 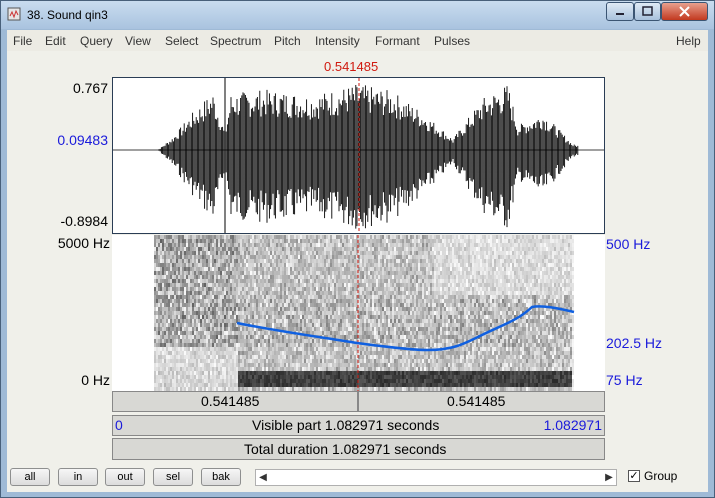 I want to click on minimize-icon, so click(x=620, y=14).